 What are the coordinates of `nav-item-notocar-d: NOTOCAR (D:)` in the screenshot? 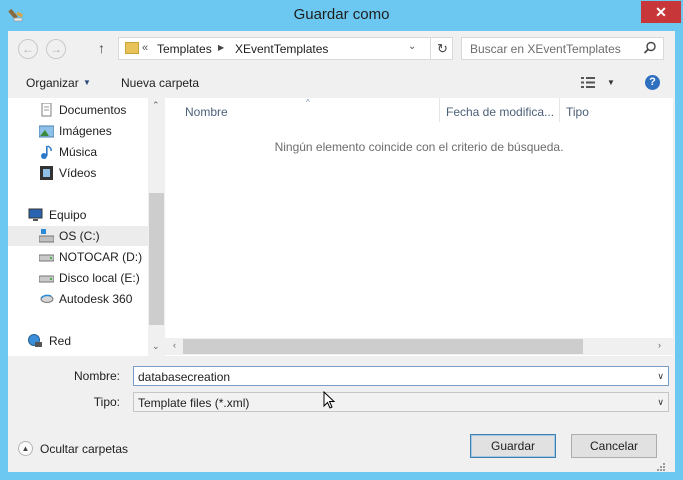 It's located at (78, 257).